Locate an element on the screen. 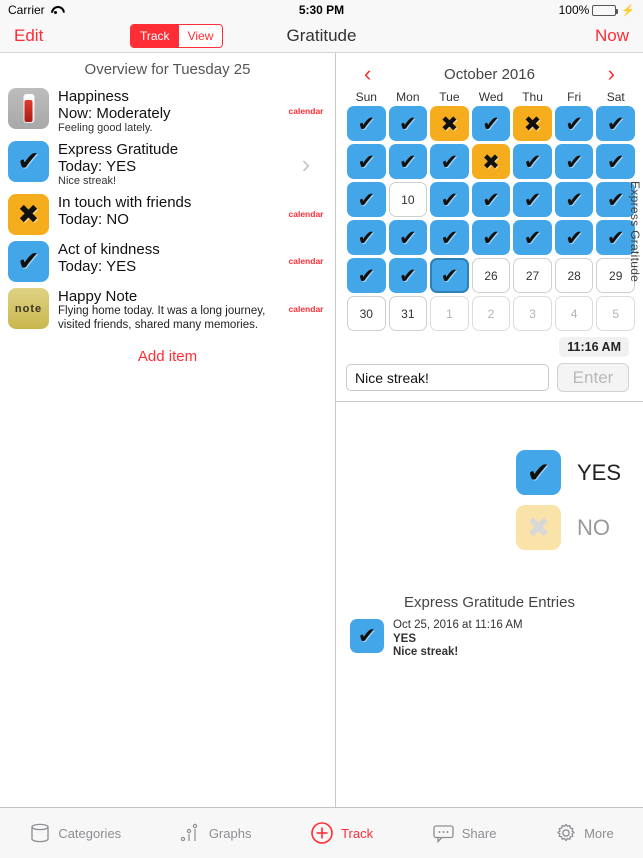  tab-label: Categories is located at coordinates (90, 833).